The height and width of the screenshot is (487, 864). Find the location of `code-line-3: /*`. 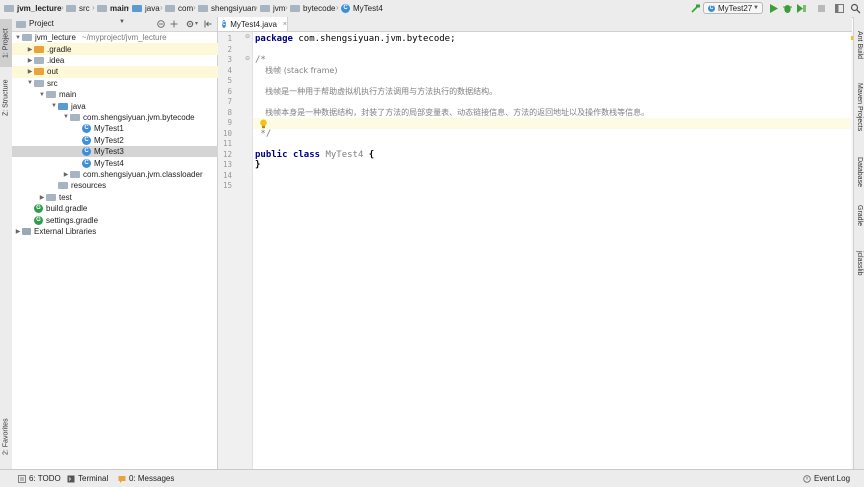

code-line-3: /* is located at coordinates (260, 60).